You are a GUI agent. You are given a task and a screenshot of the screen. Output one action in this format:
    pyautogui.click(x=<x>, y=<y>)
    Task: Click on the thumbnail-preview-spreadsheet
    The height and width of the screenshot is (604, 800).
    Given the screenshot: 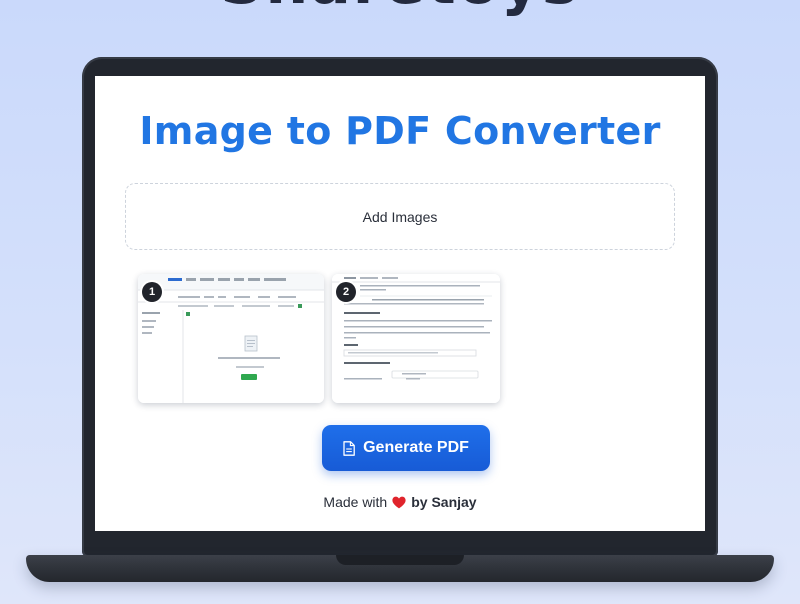 What is the action you would take?
    pyautogui.click(x=231, y=338)
    